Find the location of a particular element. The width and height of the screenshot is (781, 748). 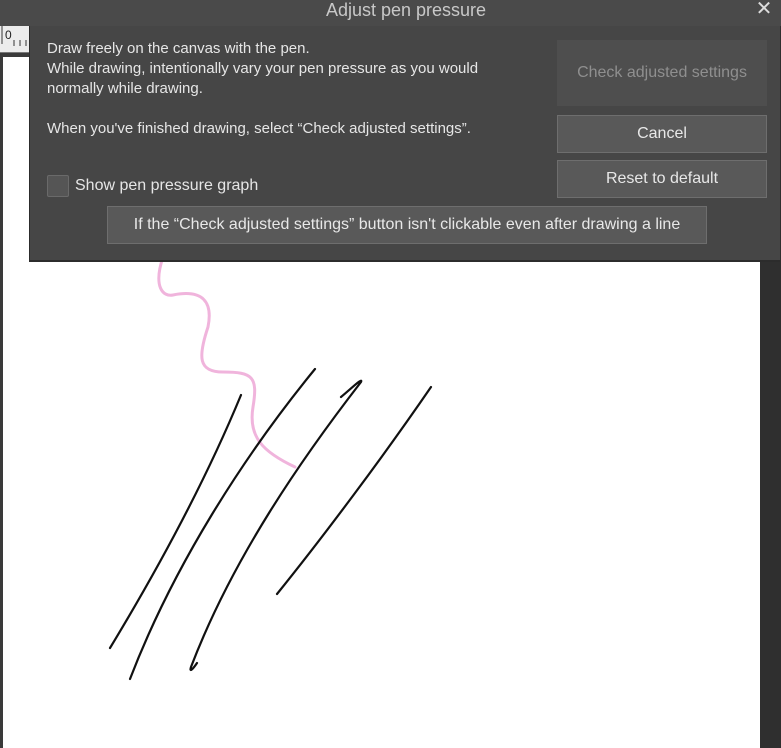

window-title: Adjust pen pressure is located at coordinates (406, 10).